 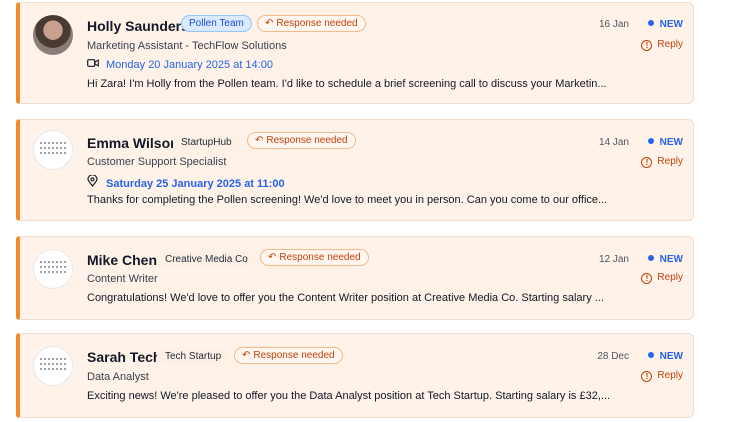 I want to click on job-role: Marketing Assistant - TechFlow Solutions, so click(x=187, y=46).